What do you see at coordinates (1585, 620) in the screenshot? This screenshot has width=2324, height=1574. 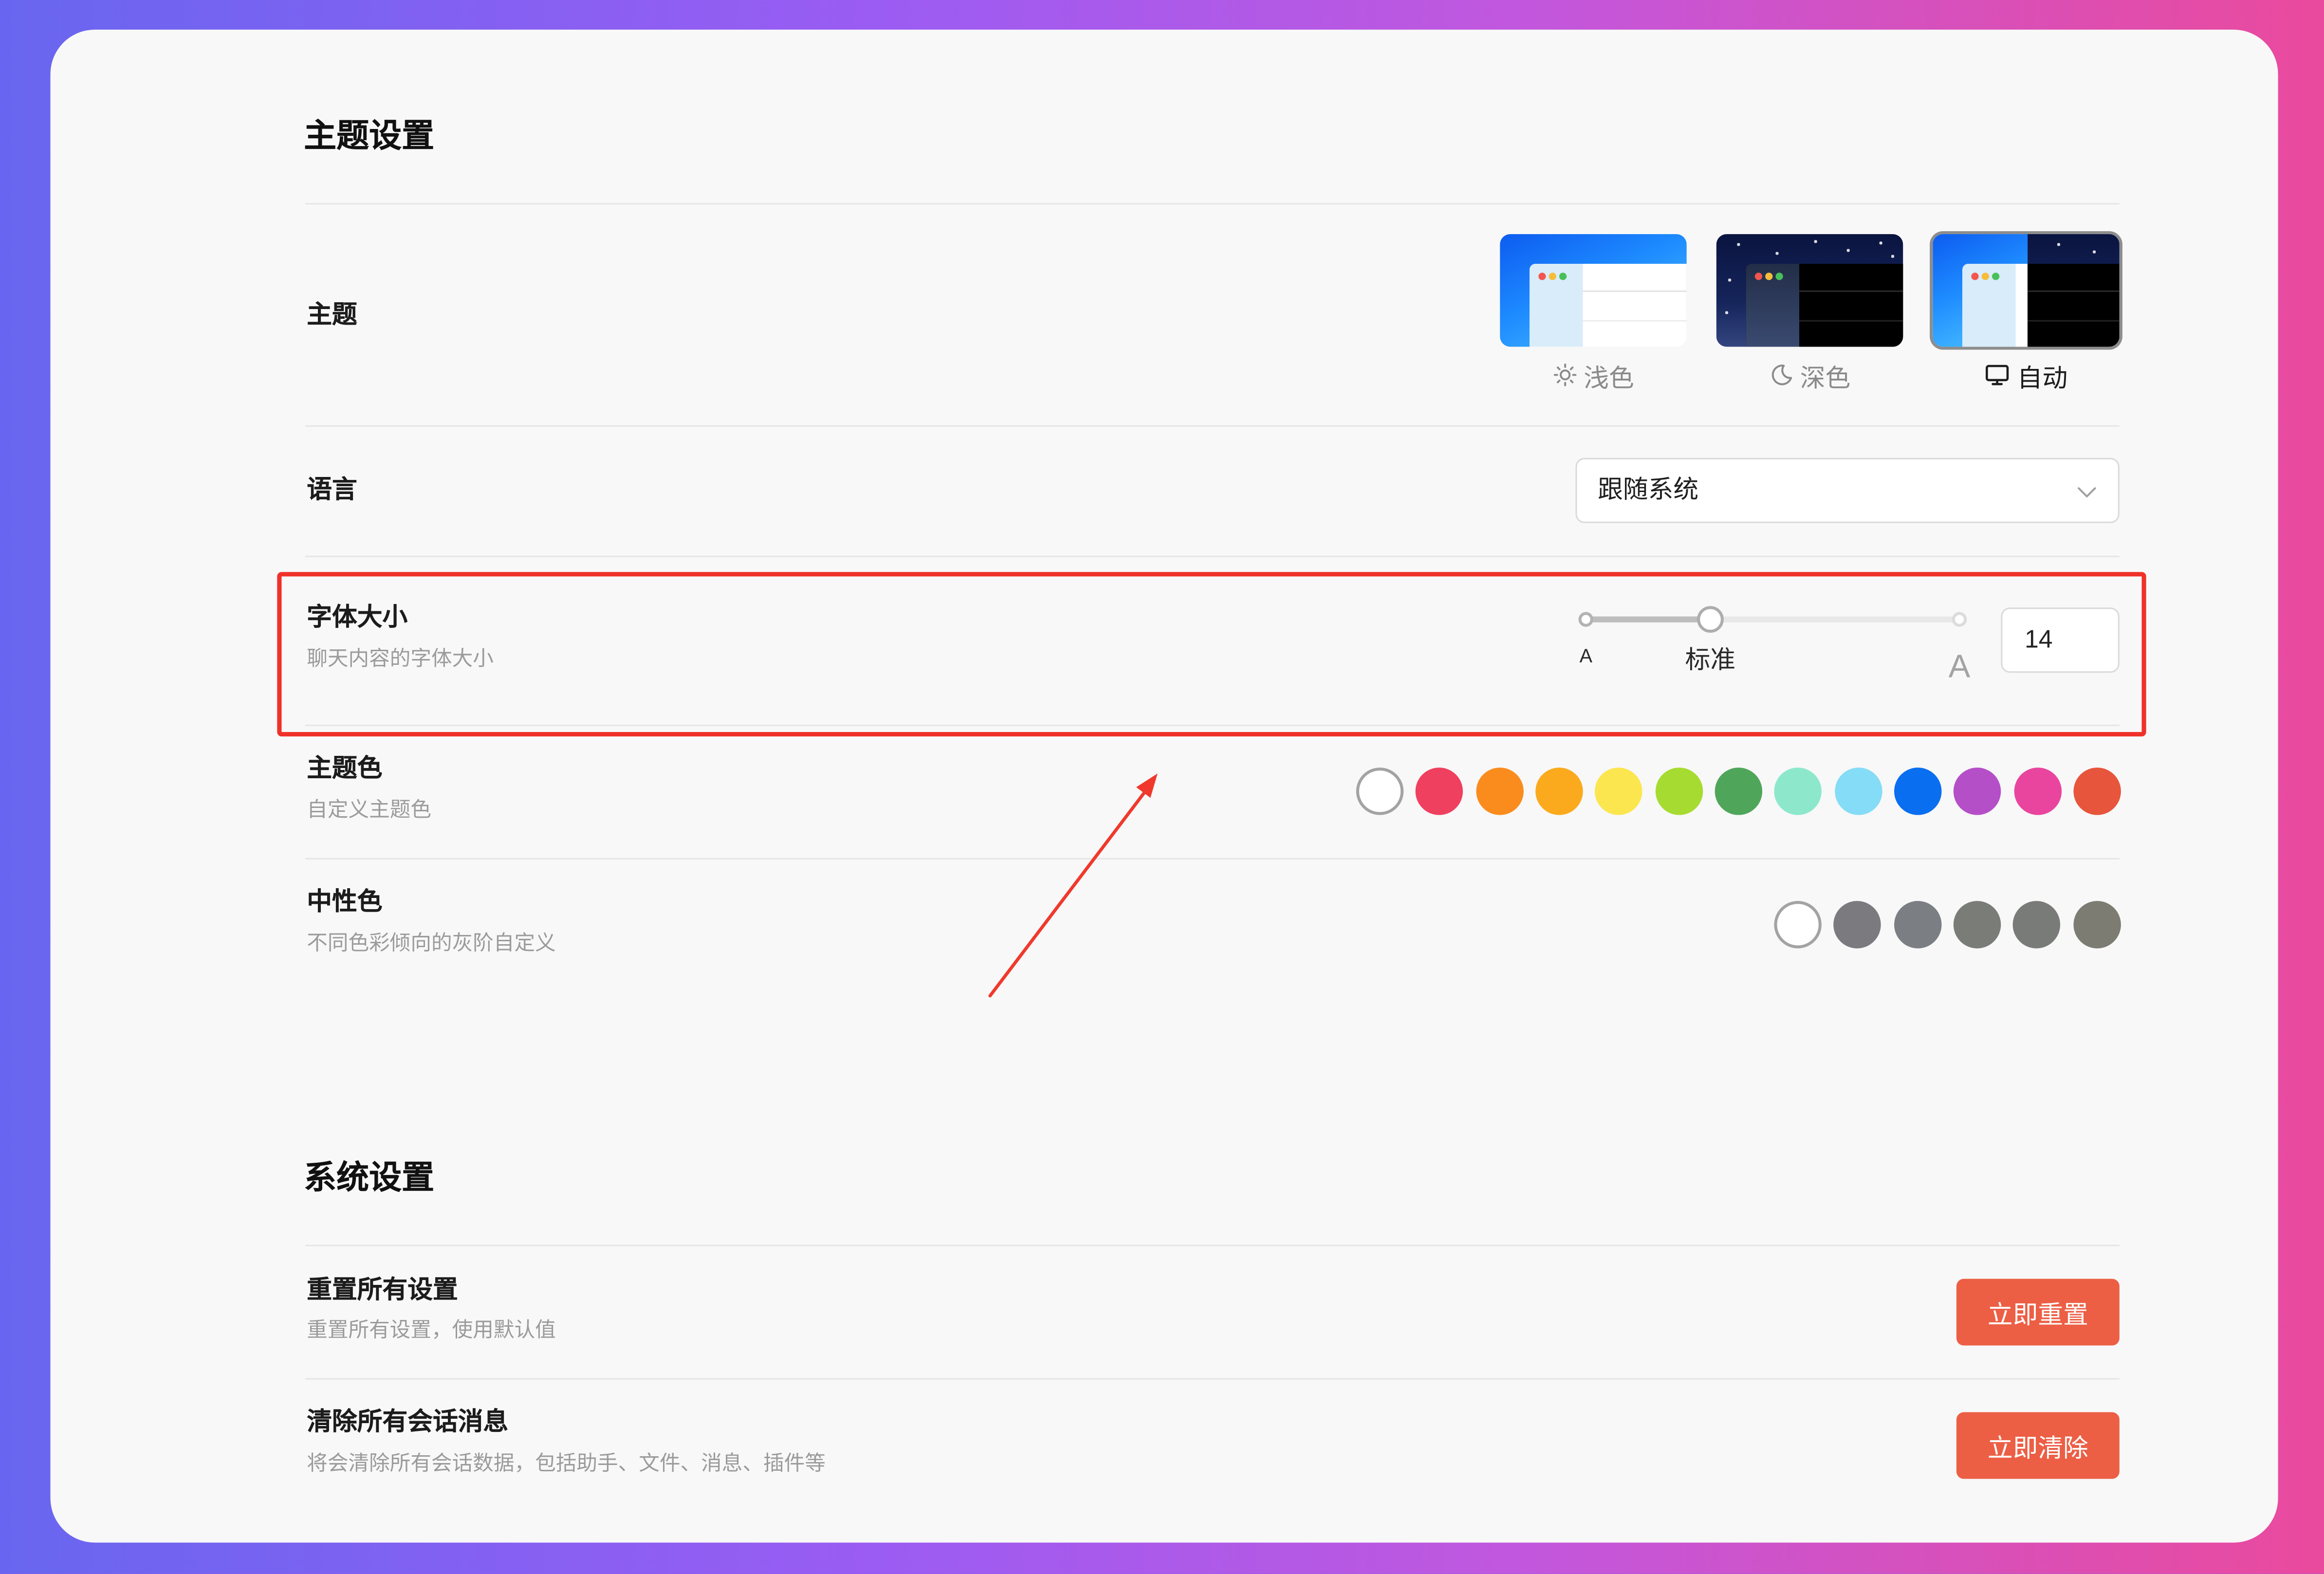 I see `slider-min-dot` at bounding box center [1585, 620].